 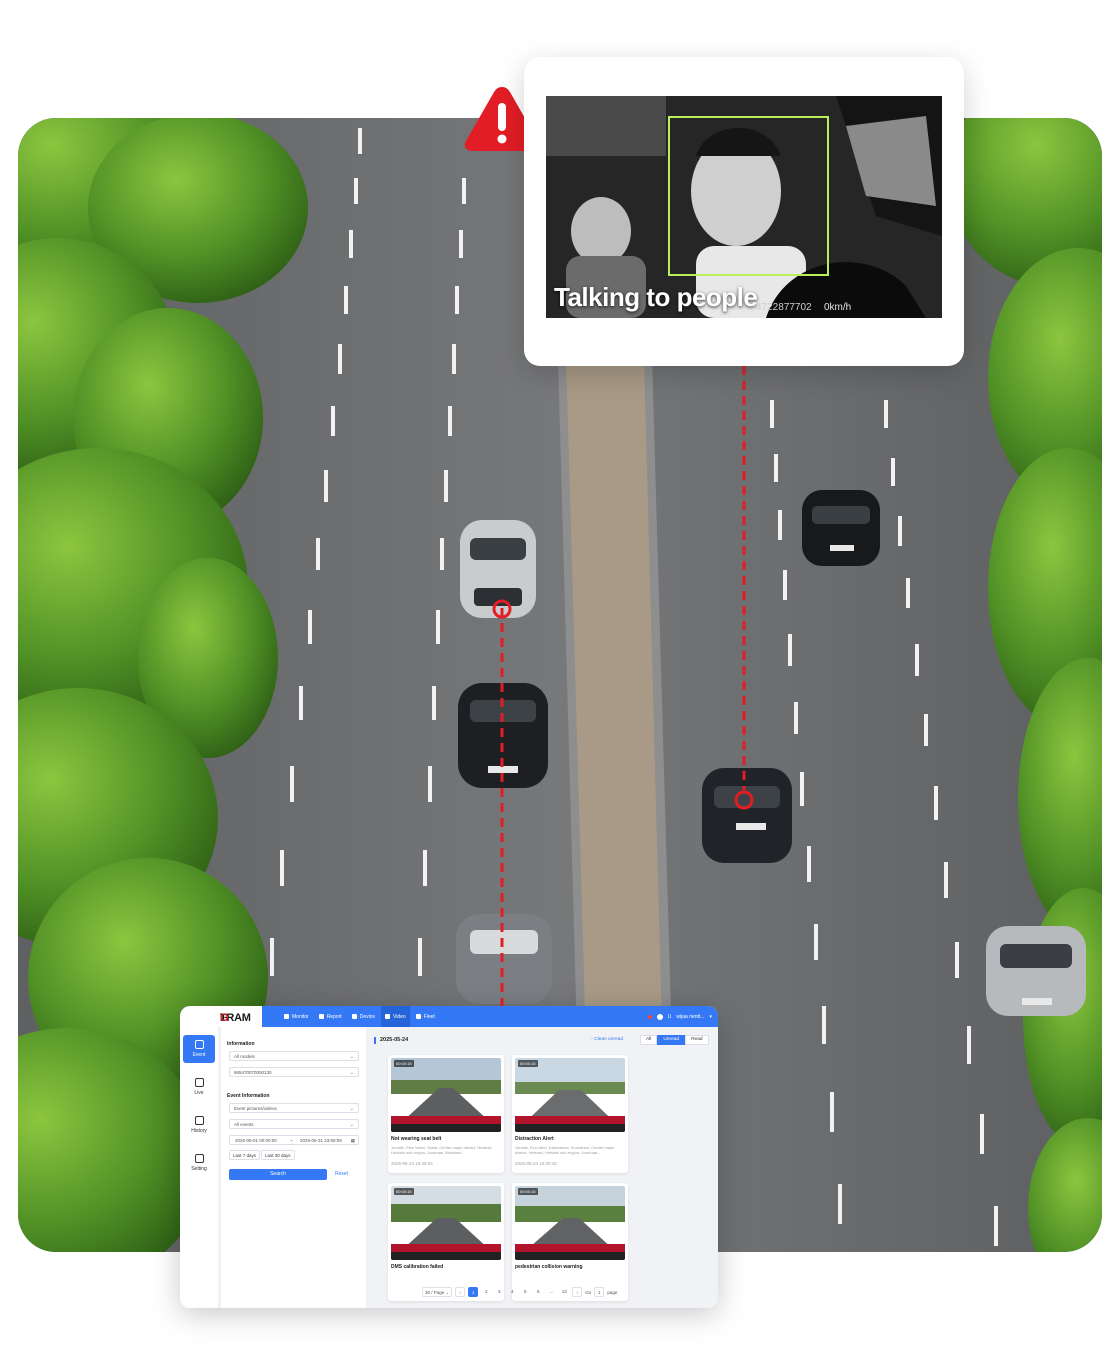 What do you see at coordinates (599, 1292) in the screenshot?
I see `goto-input: 1` at bounding box center [599, 1292].